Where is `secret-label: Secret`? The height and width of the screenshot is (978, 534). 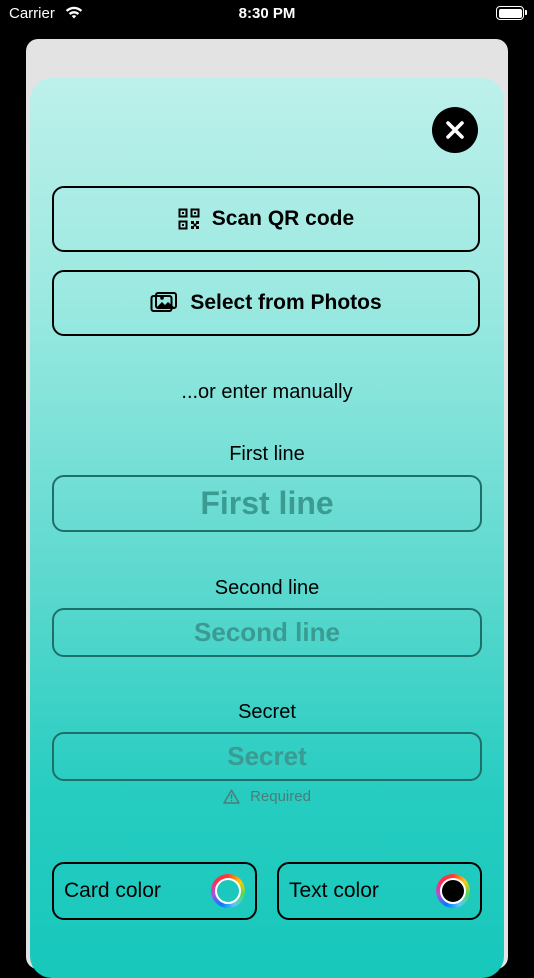
secret-label: Secret is located at coordinates (267, 712).